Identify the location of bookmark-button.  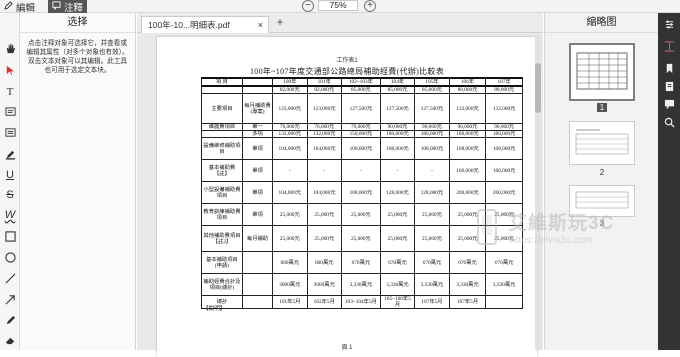
(669, 68).